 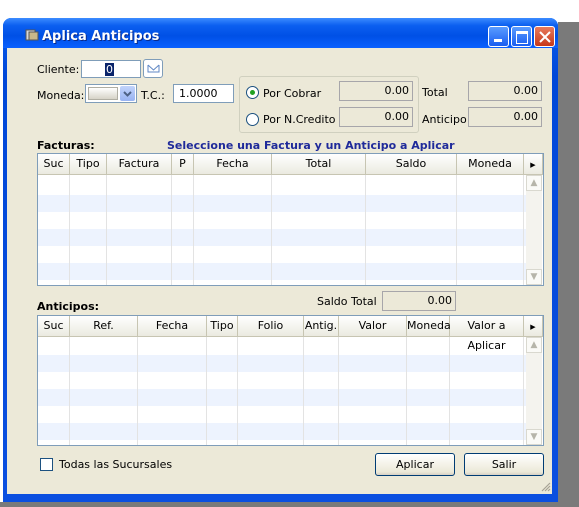 I want to click on facturas-col-p: P, so click(x=183, y=164).